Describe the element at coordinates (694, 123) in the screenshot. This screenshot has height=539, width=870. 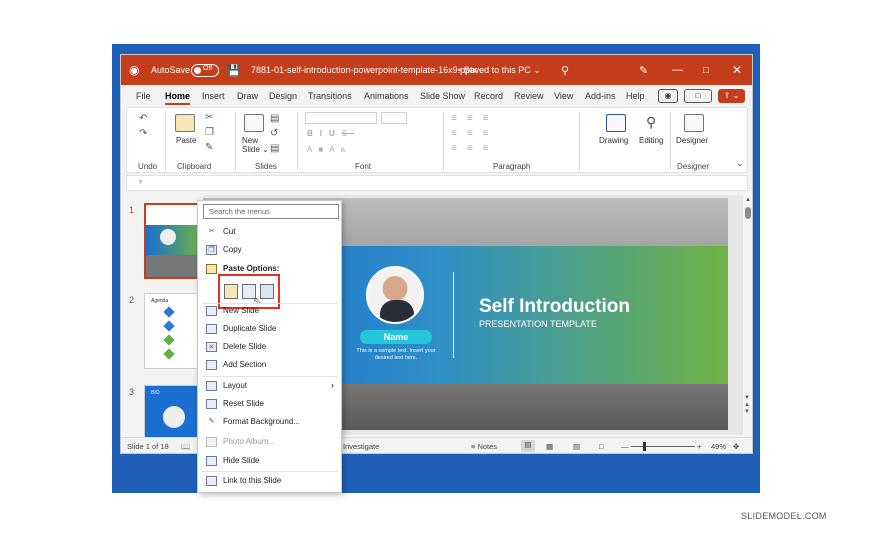
I see `designer-icon` at that location.